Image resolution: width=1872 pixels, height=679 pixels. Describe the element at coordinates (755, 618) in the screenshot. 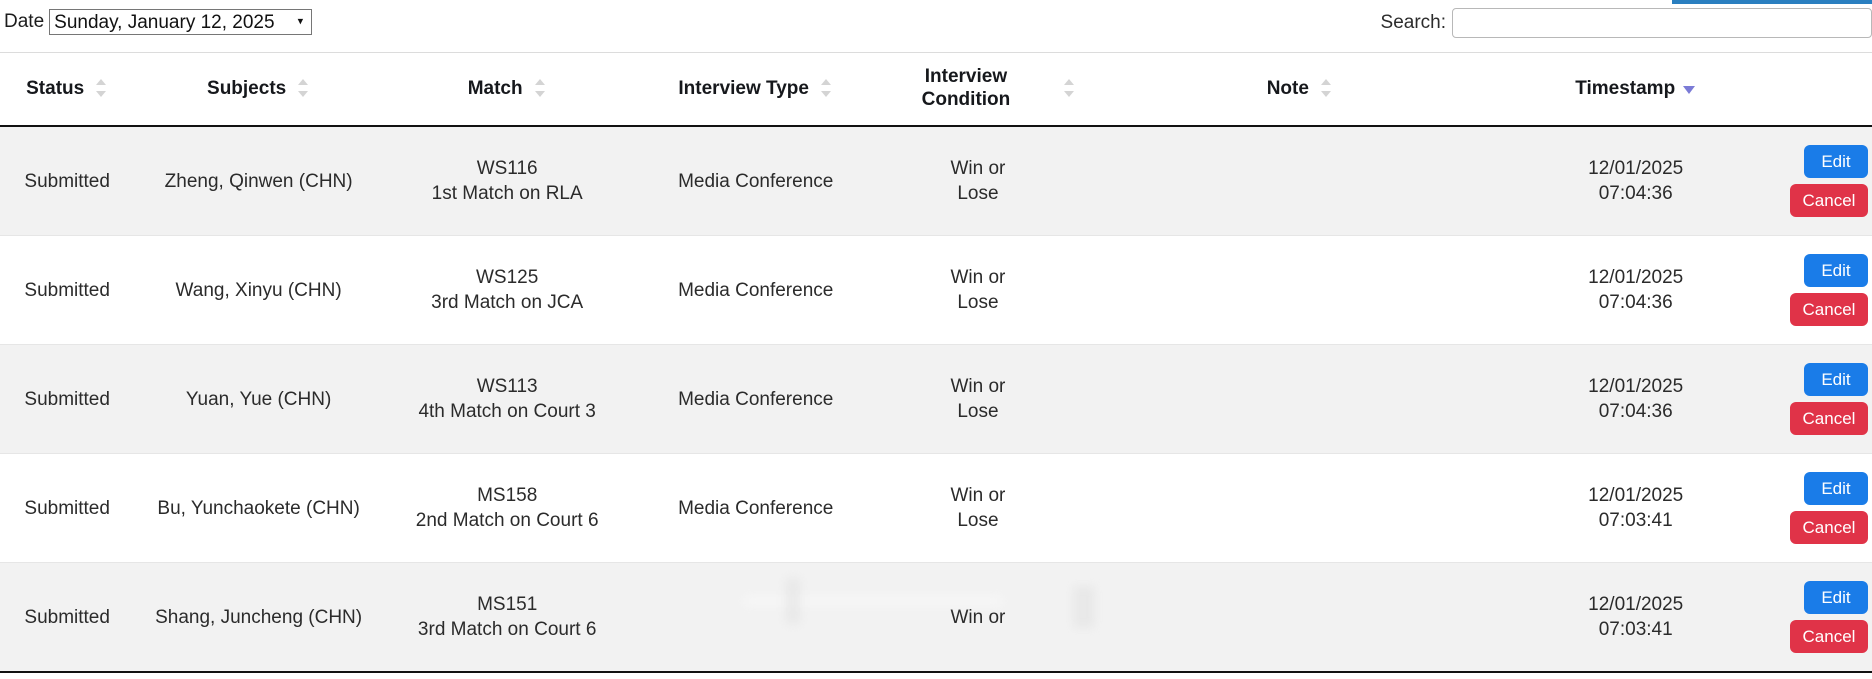

I see `cell-interview-type` at that location.